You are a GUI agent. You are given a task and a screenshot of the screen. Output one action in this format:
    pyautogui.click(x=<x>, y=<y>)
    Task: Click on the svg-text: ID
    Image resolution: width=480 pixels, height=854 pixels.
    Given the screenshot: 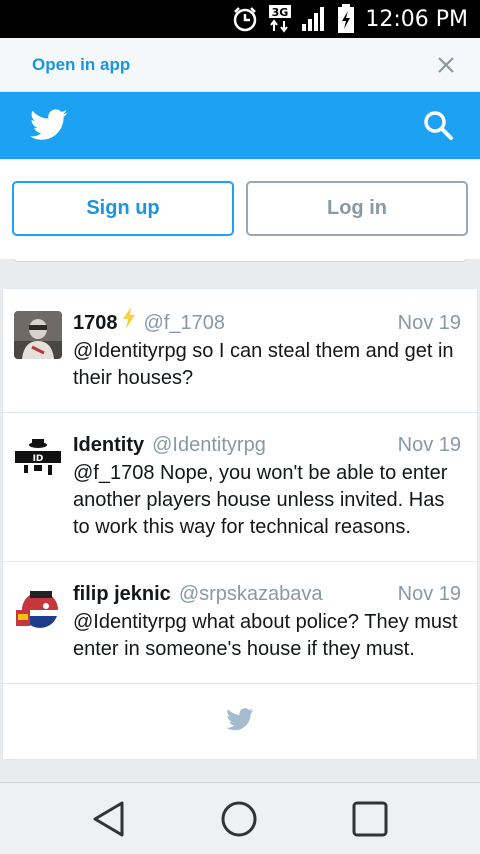 What is the action you would take?
    pyautogui.click(x=38, y=459)
    